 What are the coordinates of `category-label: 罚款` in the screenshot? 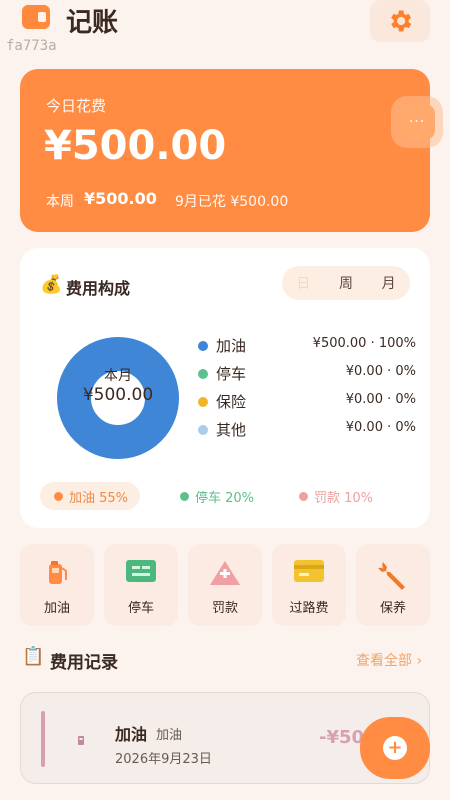 It's located at (224, 608).